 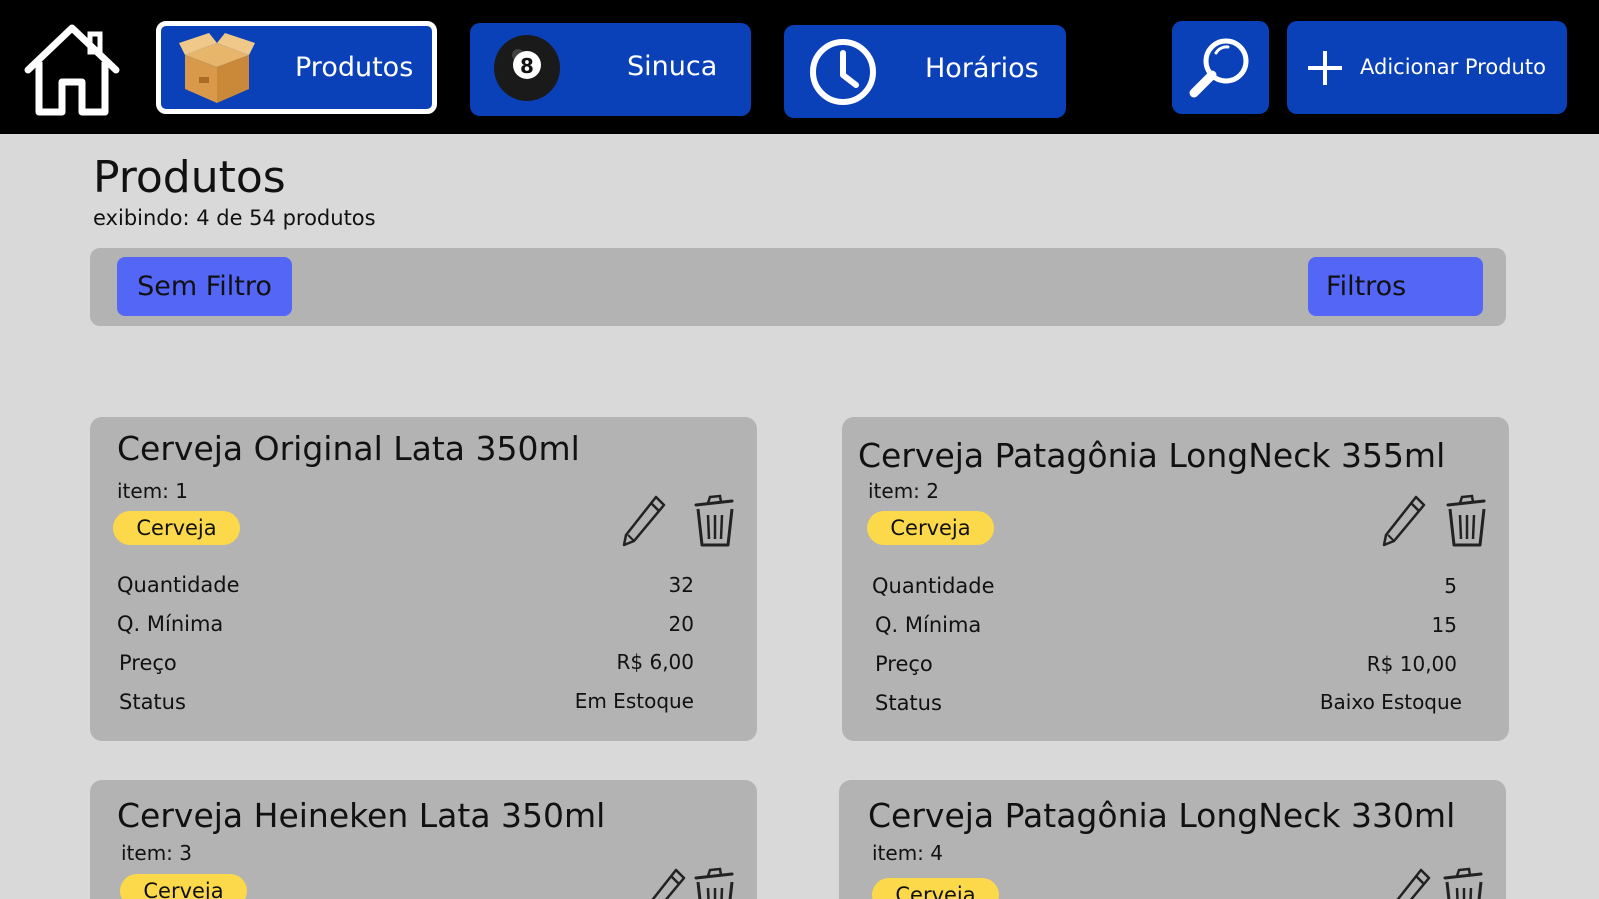 What do you see at coordinates (1325, 68) in the screenshot?
I see `plus-icon` at bounding box center [1325, 68].